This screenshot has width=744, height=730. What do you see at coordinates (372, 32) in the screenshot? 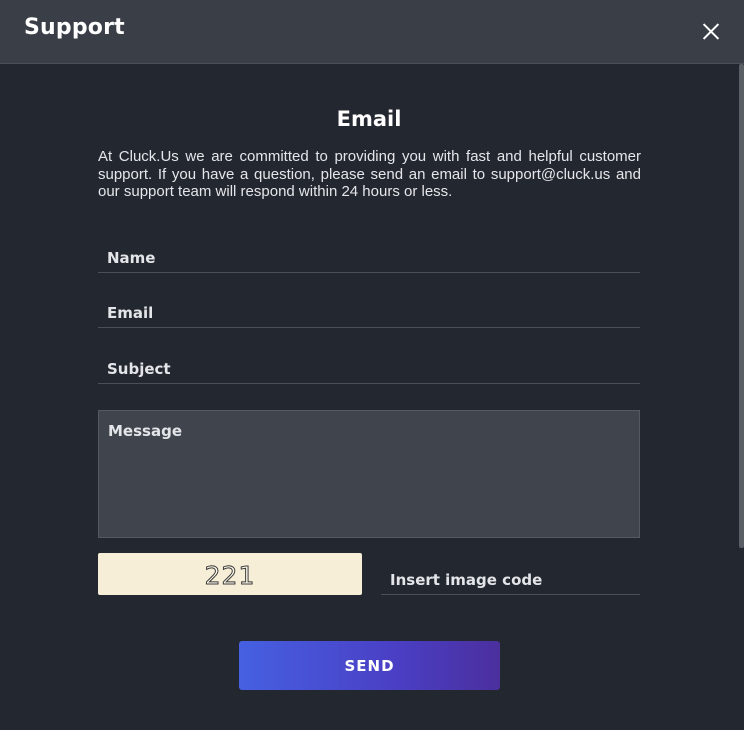
I see `dialog-header: Support` at bounding box center [372, 32].